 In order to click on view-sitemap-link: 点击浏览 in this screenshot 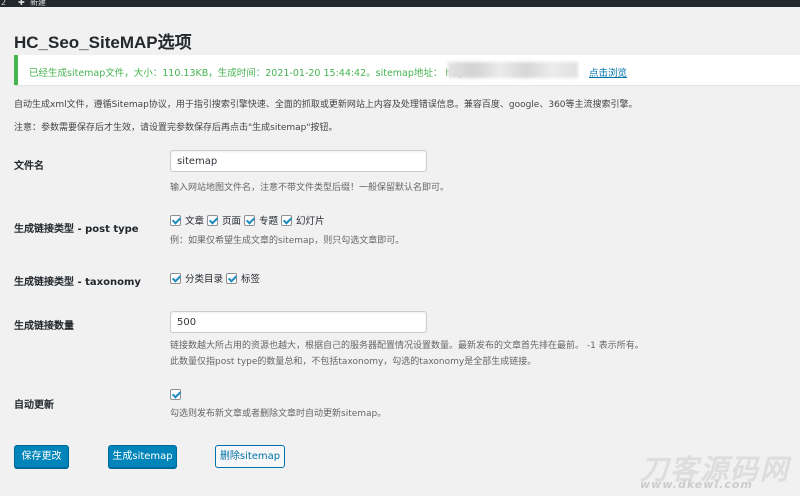, I will do `click(608, 72)`.